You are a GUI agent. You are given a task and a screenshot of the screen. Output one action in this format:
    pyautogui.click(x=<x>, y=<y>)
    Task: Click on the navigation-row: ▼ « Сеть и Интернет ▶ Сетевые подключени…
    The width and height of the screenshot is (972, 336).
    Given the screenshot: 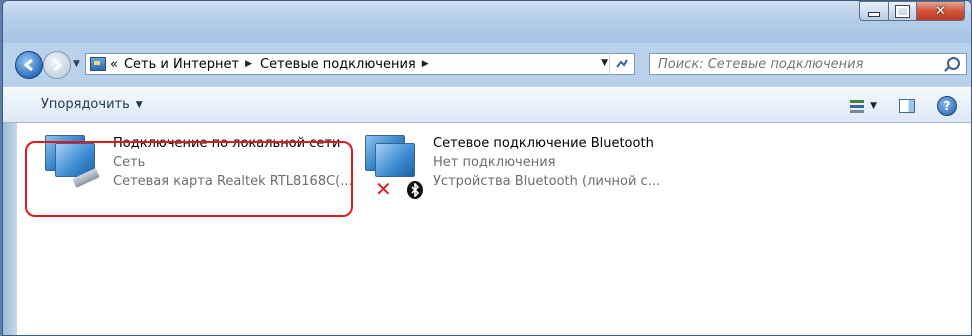 What is the action you would take?
    pyautogui.click(x=487, y=64)
    